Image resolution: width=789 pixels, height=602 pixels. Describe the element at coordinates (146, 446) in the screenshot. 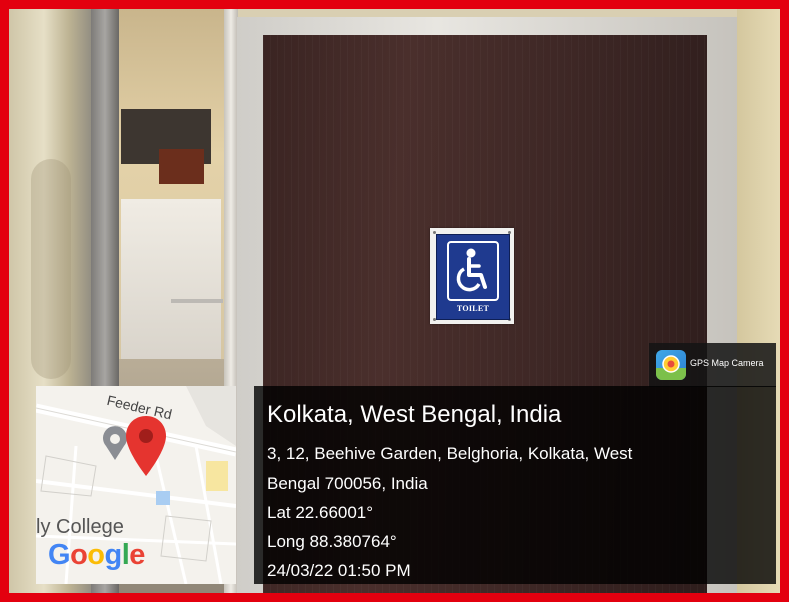

I see `map-pin-icon` at that location.